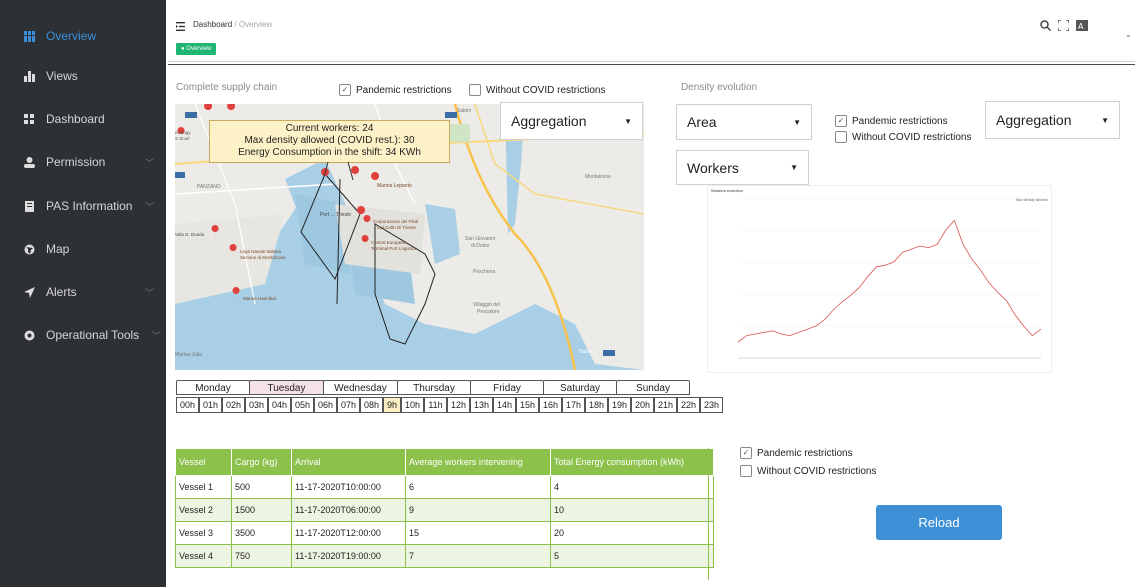 The height and width of the screenshot is (587, 1135). Describe the element at coordinates (480, 239) in the screenshot. I see `map-place-label: San Giovanni` at that location.